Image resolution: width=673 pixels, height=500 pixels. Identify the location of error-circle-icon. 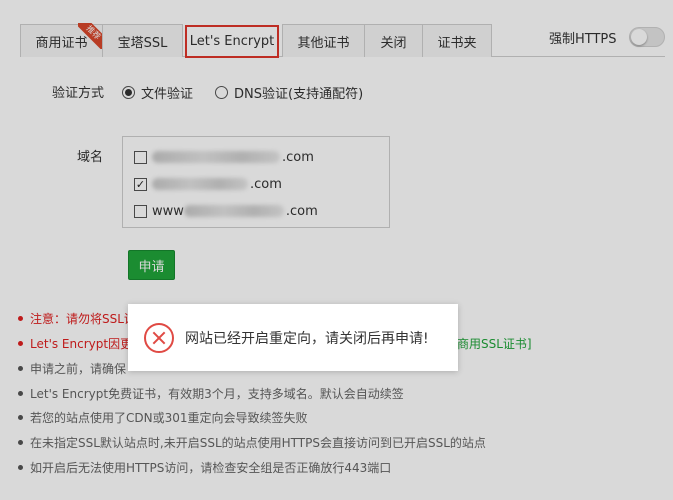
(159, 337).